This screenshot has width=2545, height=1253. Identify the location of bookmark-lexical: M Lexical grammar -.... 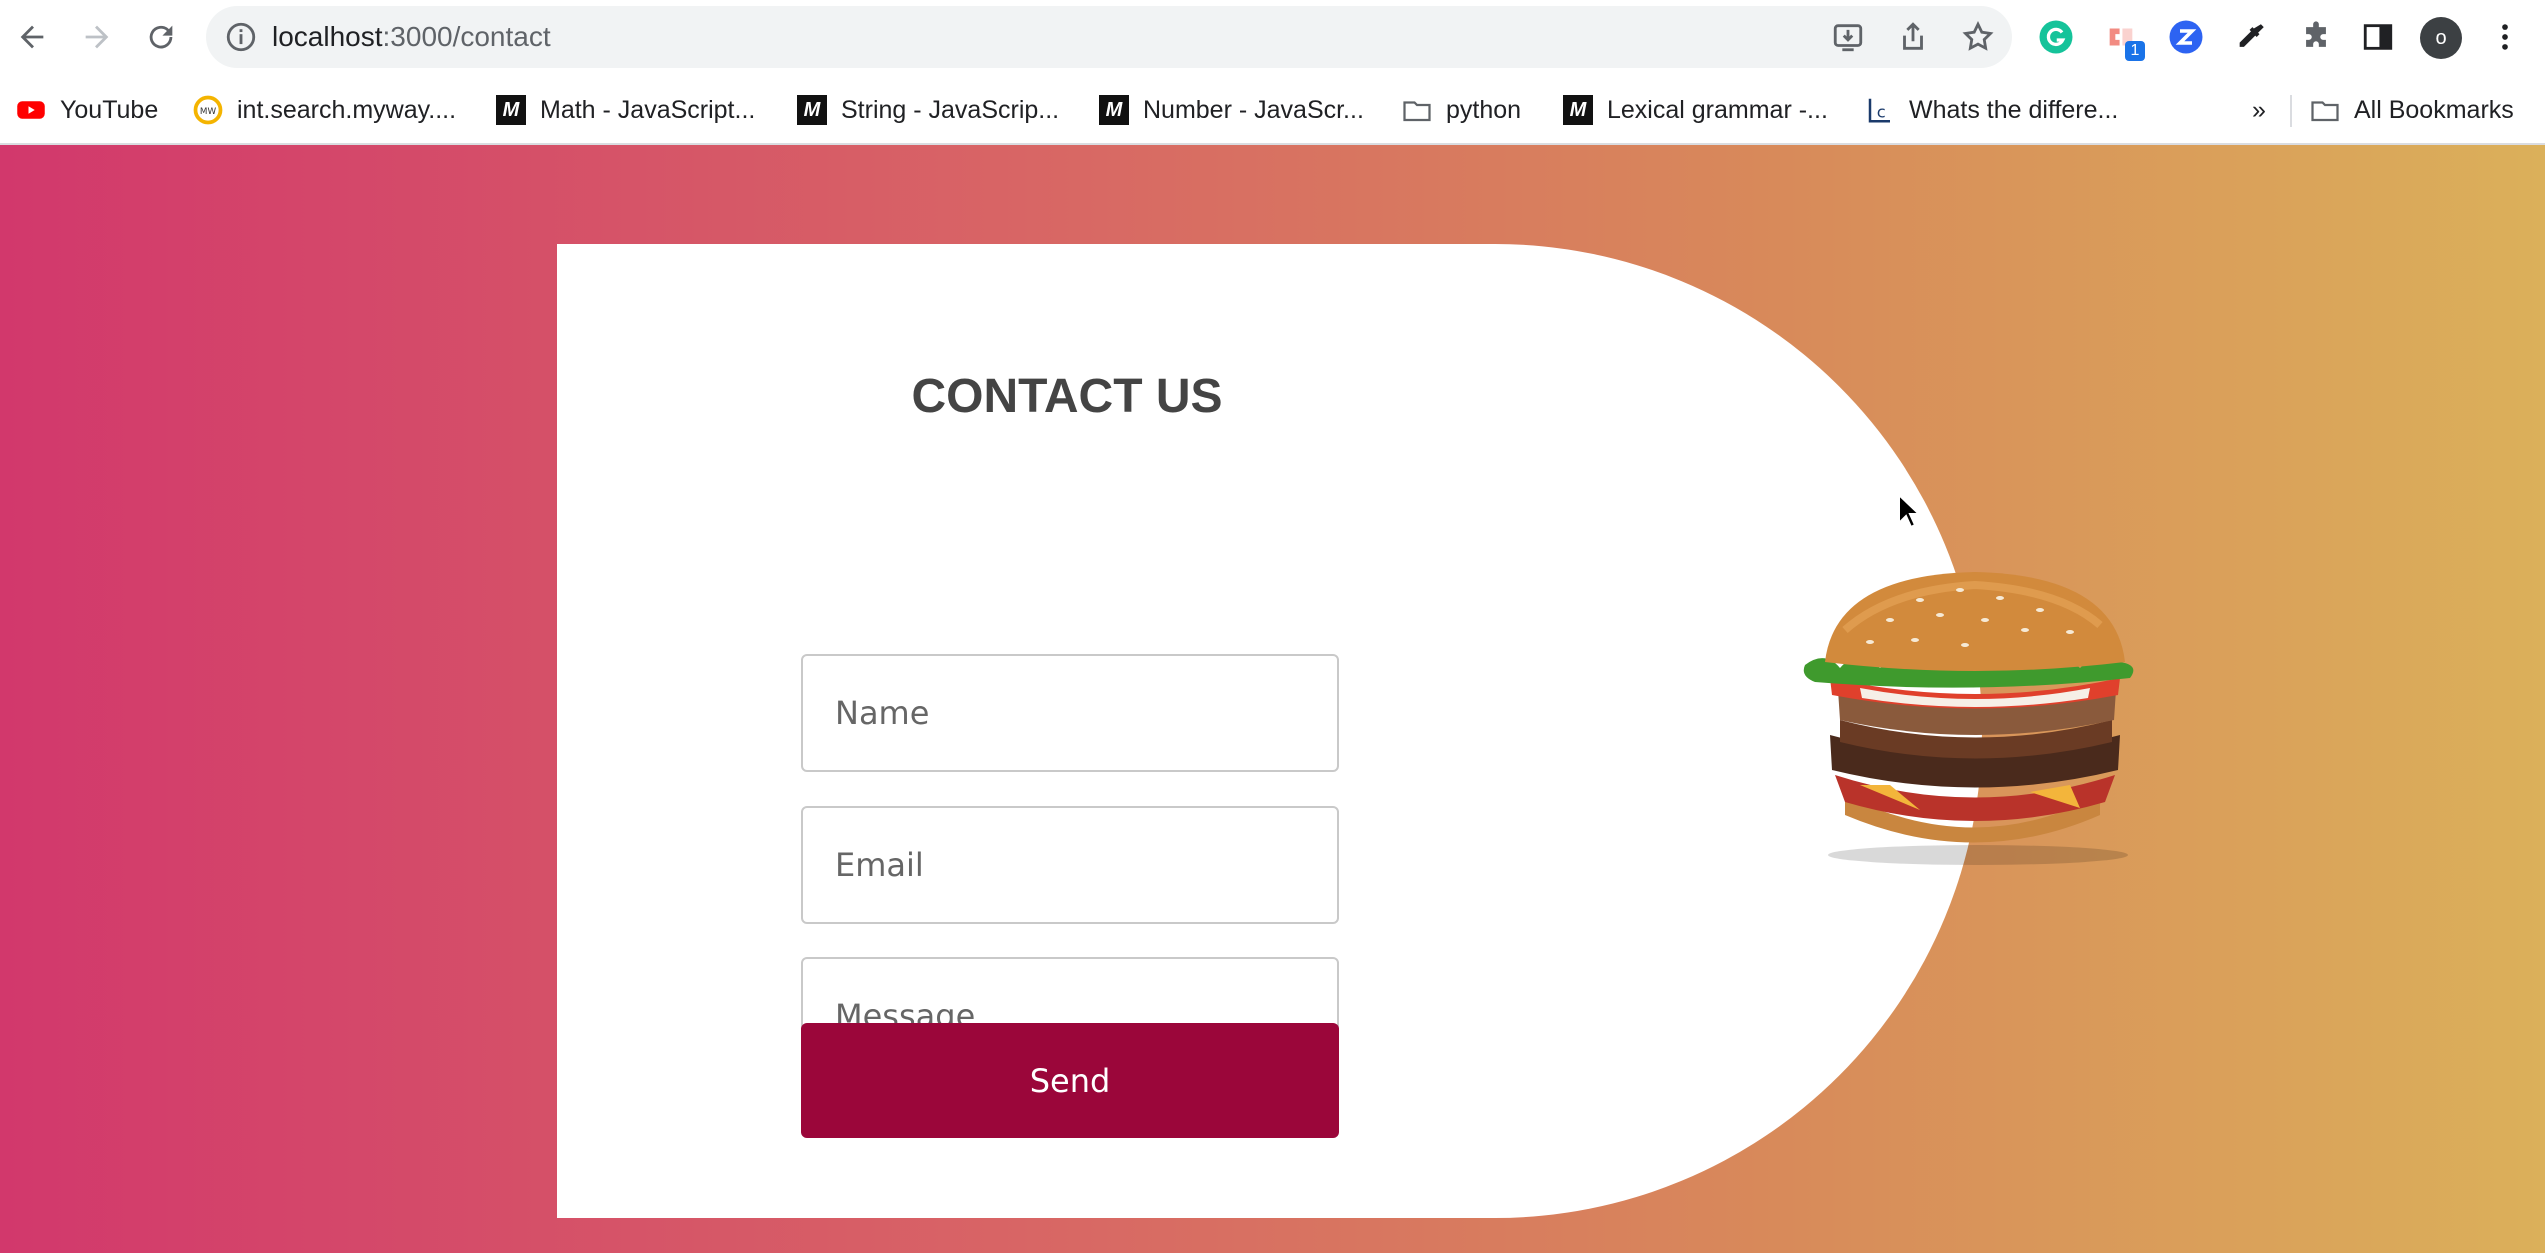
(1695, 110).